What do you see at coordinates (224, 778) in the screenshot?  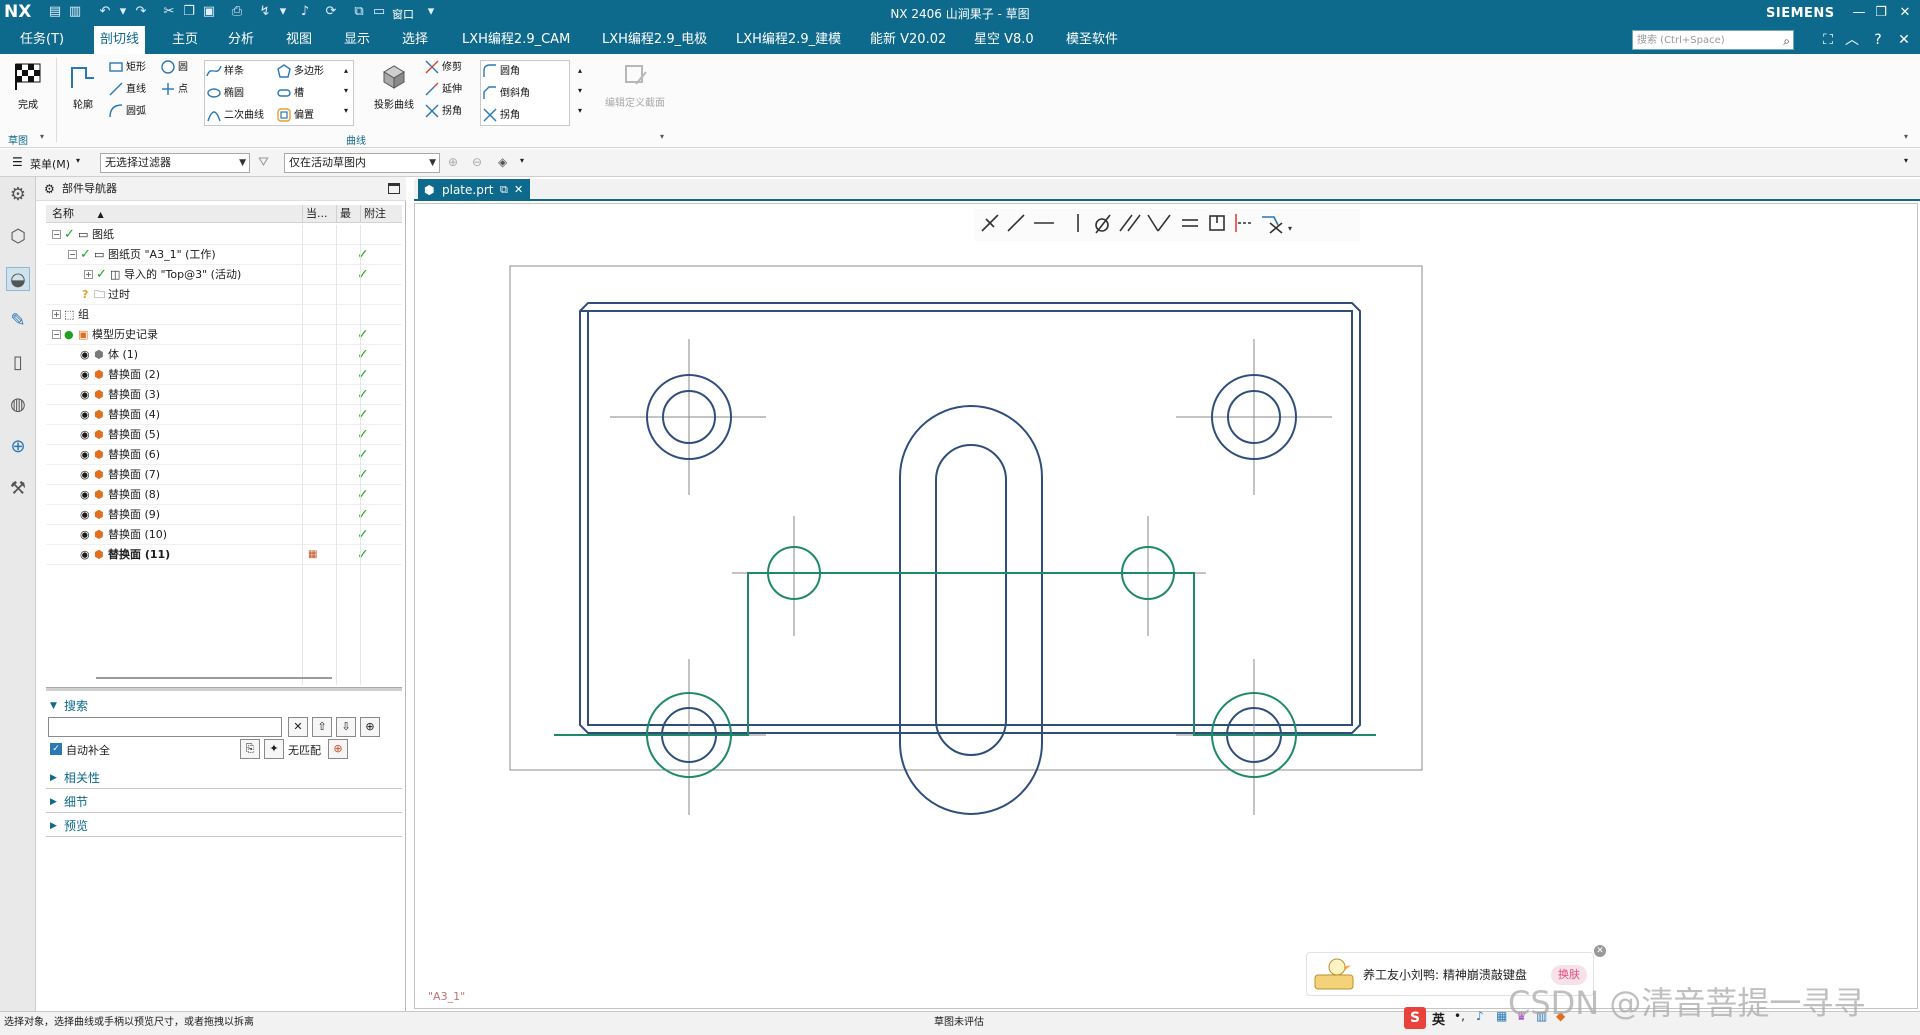 I see `dependencies-section-header: ▶ 相关性` at bounding box center [224, 778].